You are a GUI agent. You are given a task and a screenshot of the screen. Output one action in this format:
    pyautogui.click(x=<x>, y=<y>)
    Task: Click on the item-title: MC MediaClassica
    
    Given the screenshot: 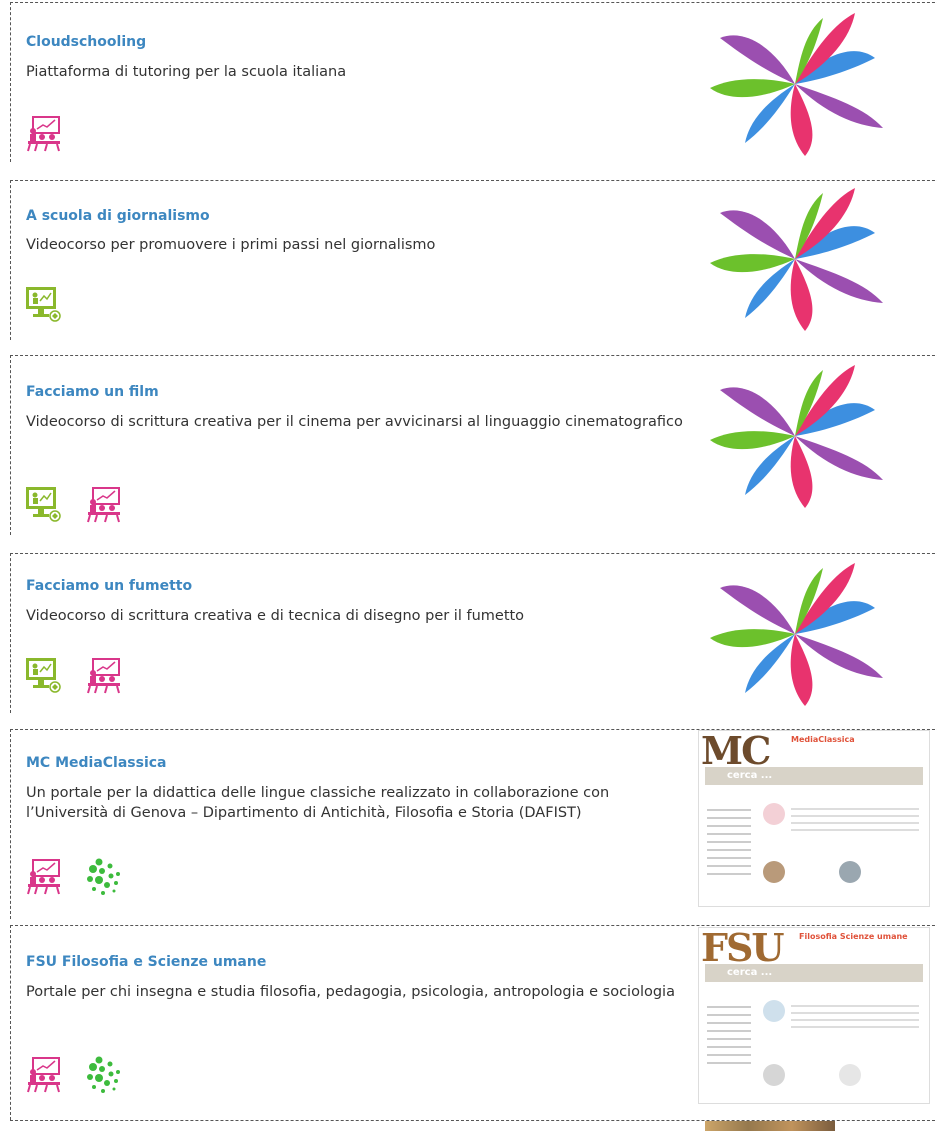 What is the action you would take?
    pyautogui.click(x=96, y=763)
    